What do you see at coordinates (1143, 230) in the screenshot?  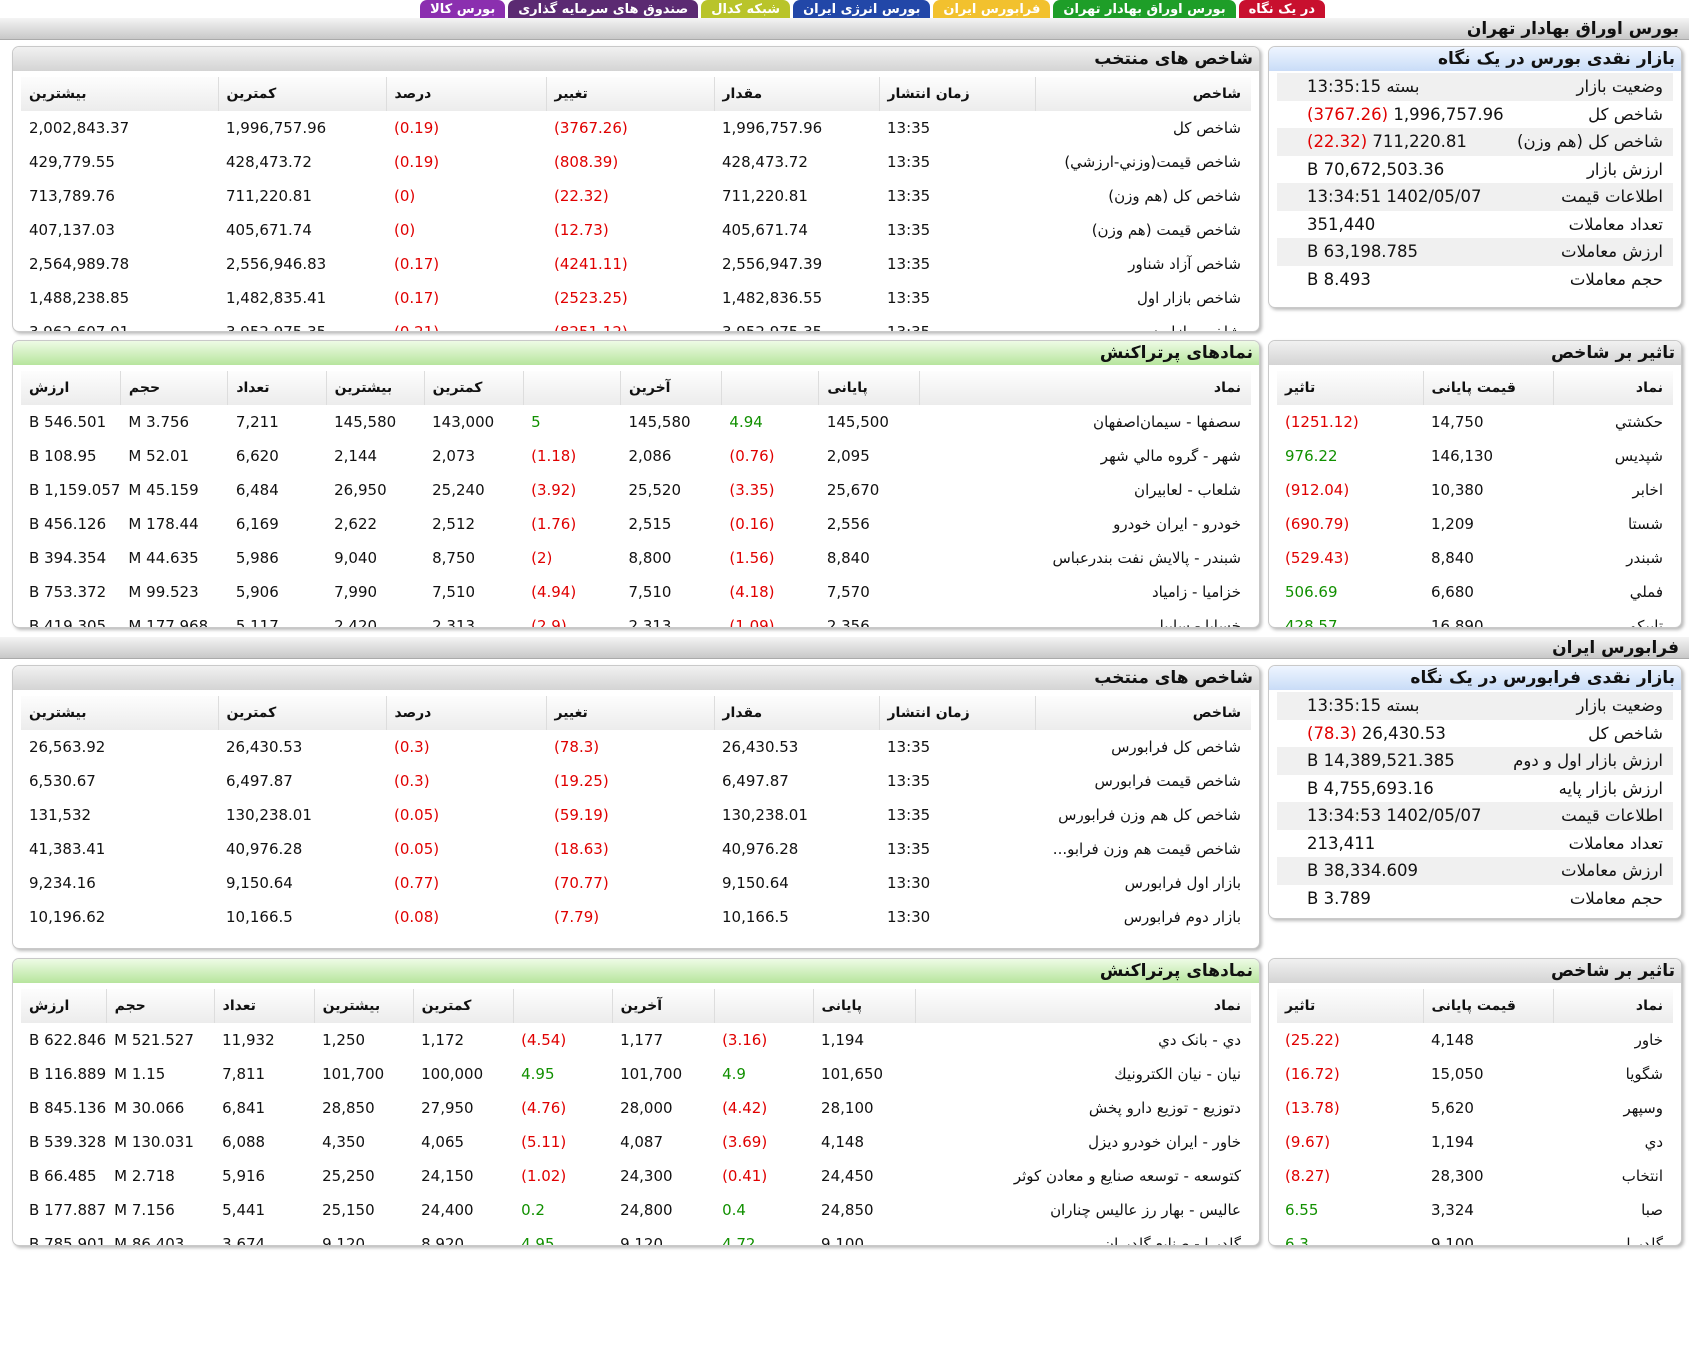 I see `index-name-link: شاخص قیمت (هم وزن)` at bounding box center [1143, 230].